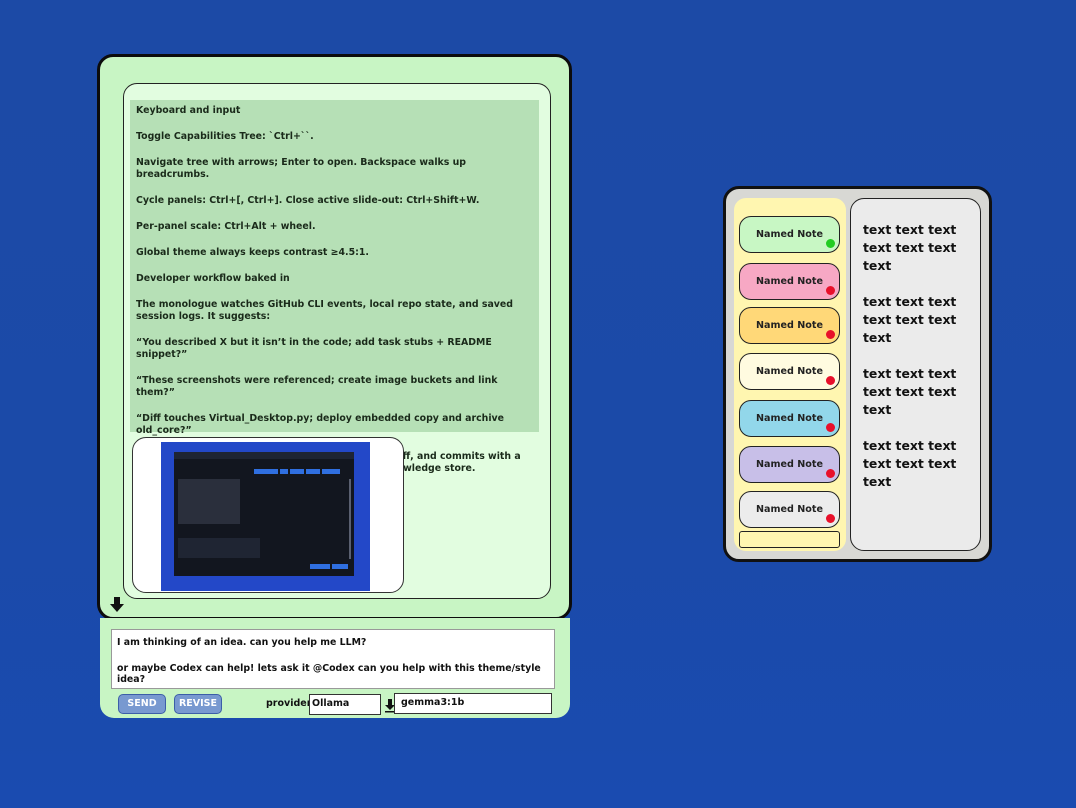  Describe the element at coordinates (198, 704) in the screenshot. I see `revise-button: REVISE` at that location.